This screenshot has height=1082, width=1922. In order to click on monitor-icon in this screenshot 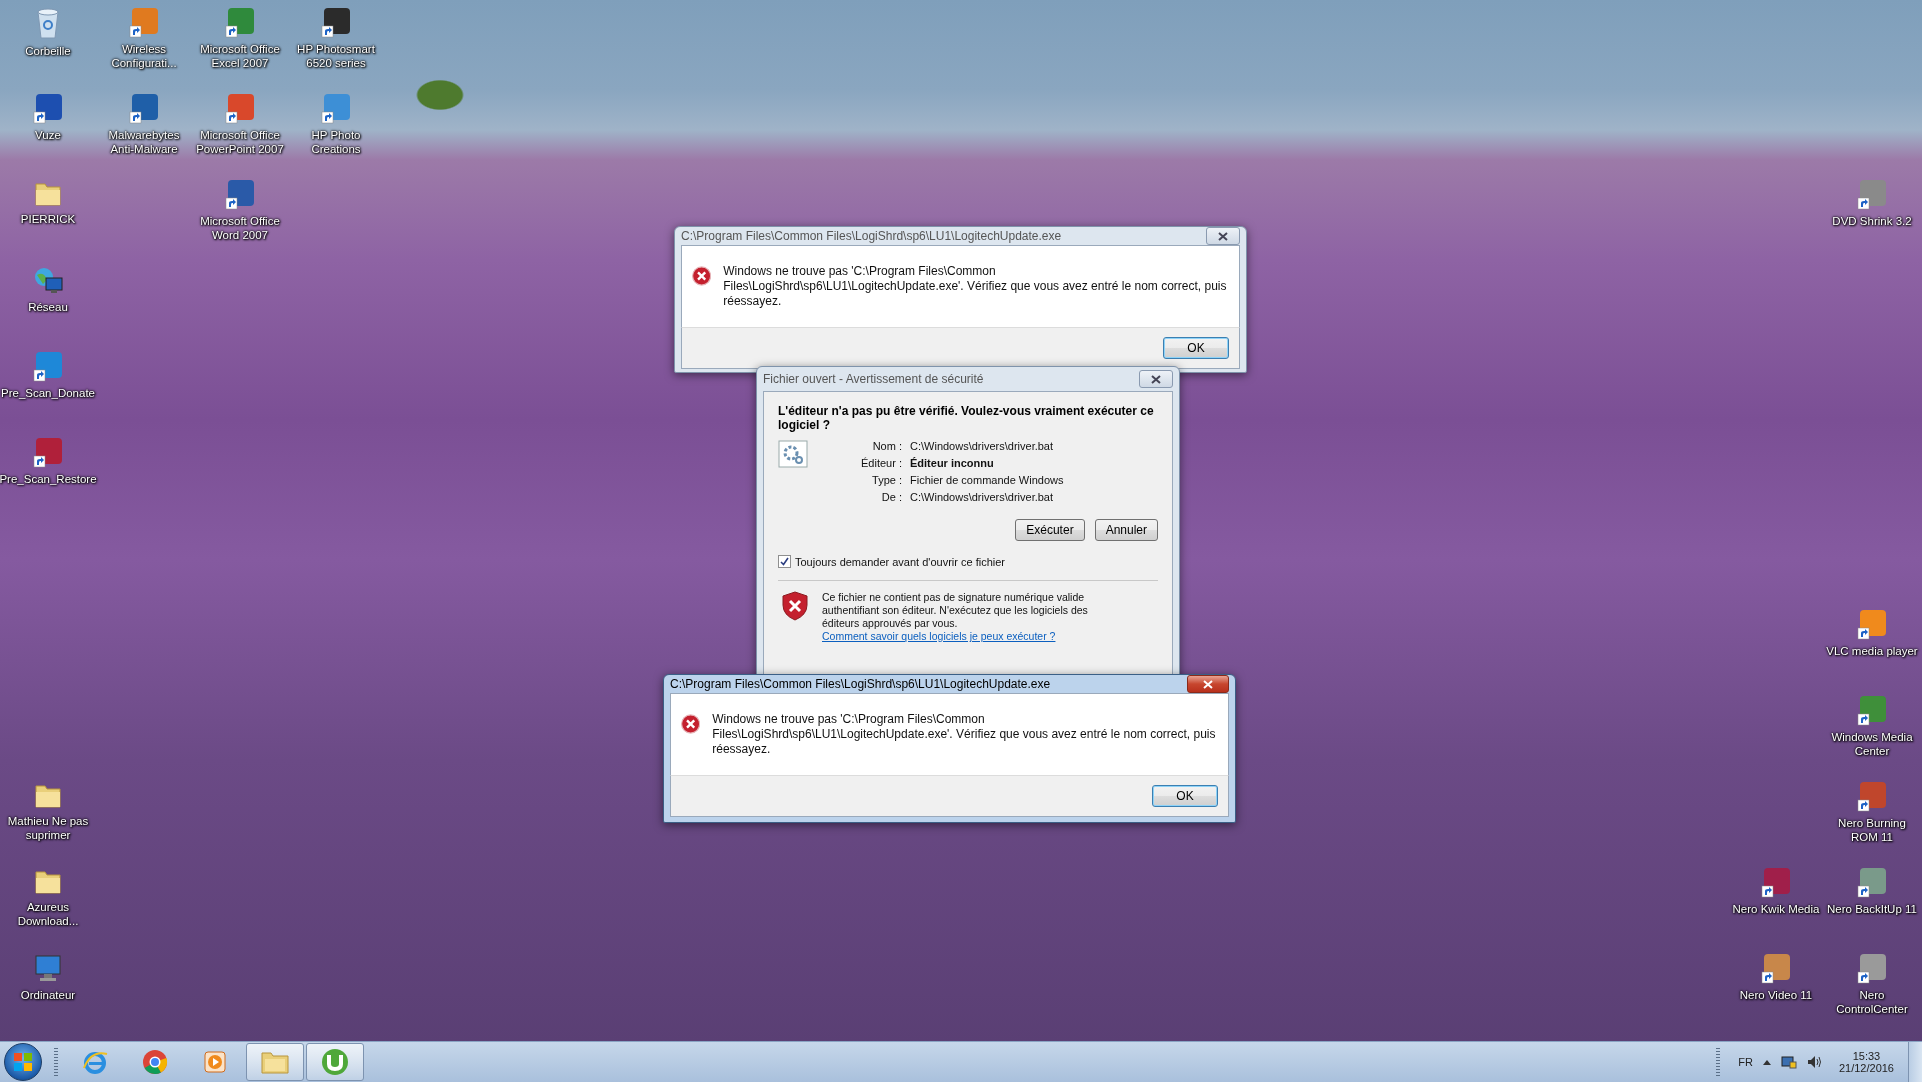, I will do `click(48, 968)`.